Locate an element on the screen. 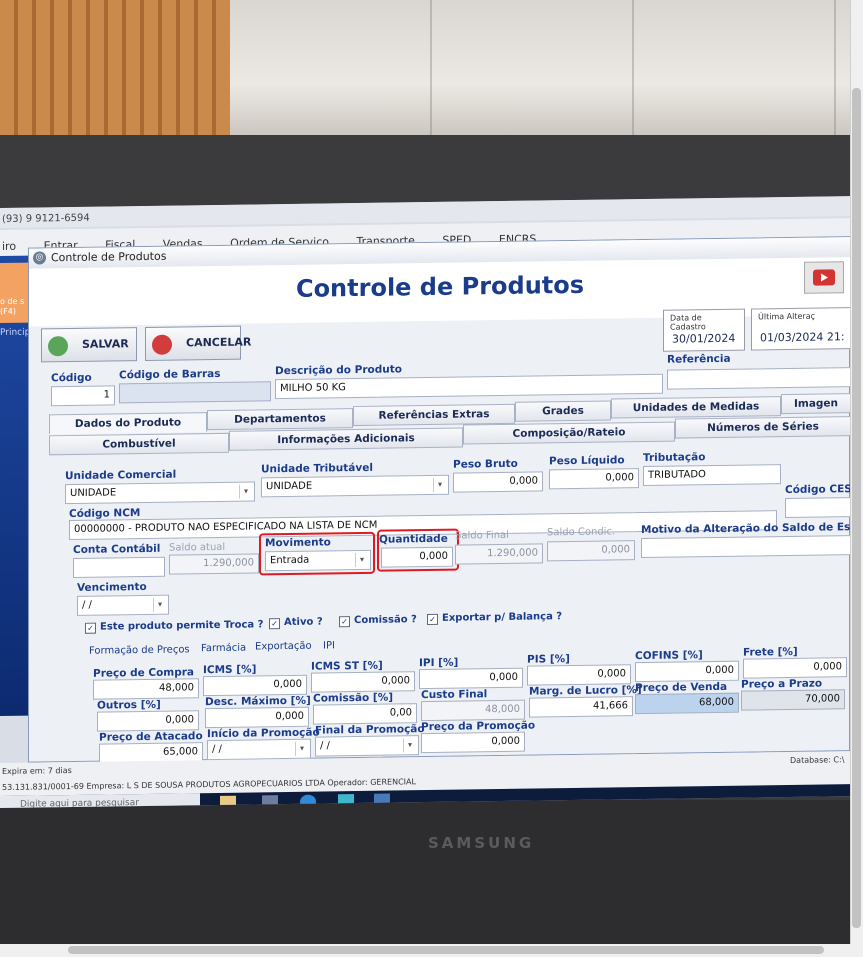 The height and width of the screenshot is (957, 863). database-text: Database: C:\ is located at coordinates (817, 760).